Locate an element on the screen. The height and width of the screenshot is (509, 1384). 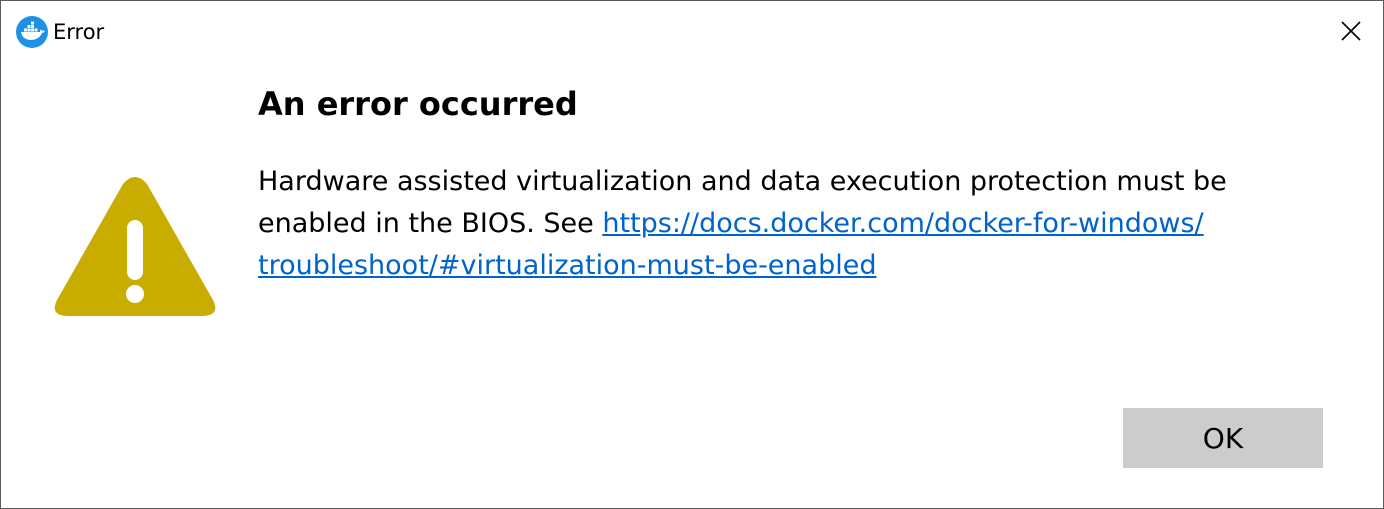
docker-whale-icon is located at coordinates (32, 32).